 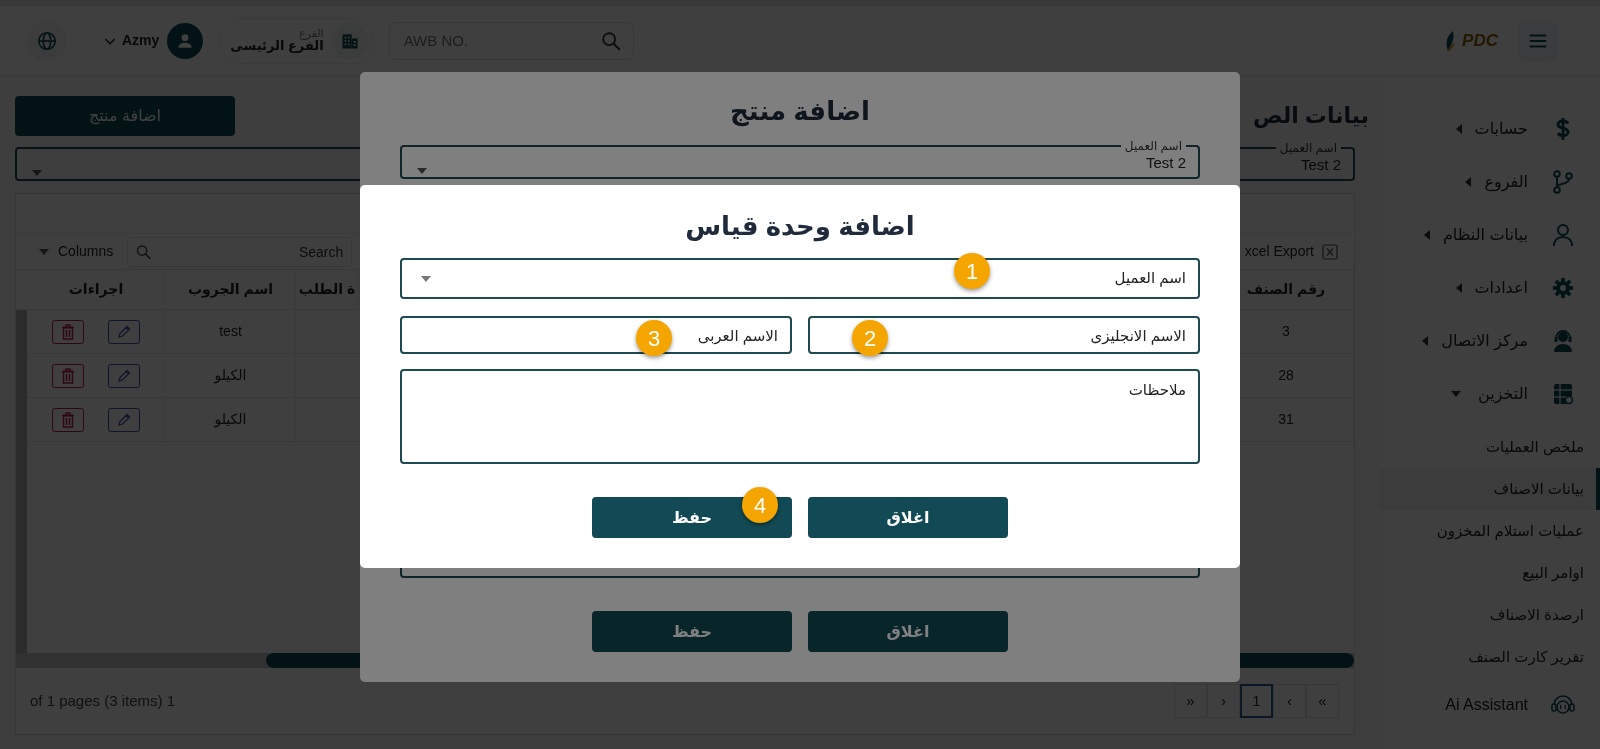 I want to click on previous-page-button: ‹, so click(x=1289, y=701).